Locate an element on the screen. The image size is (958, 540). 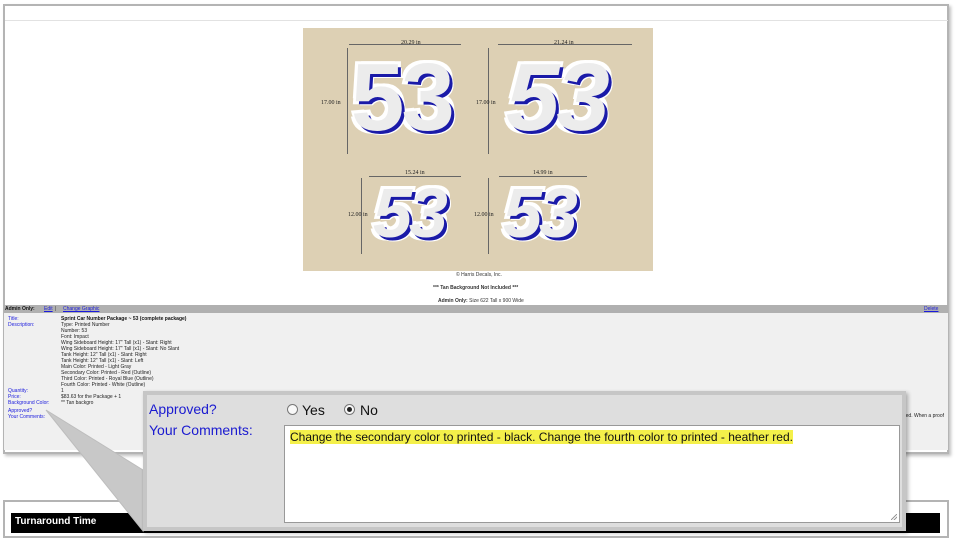
edit-link: Edit is located at coordinates (48, 309).